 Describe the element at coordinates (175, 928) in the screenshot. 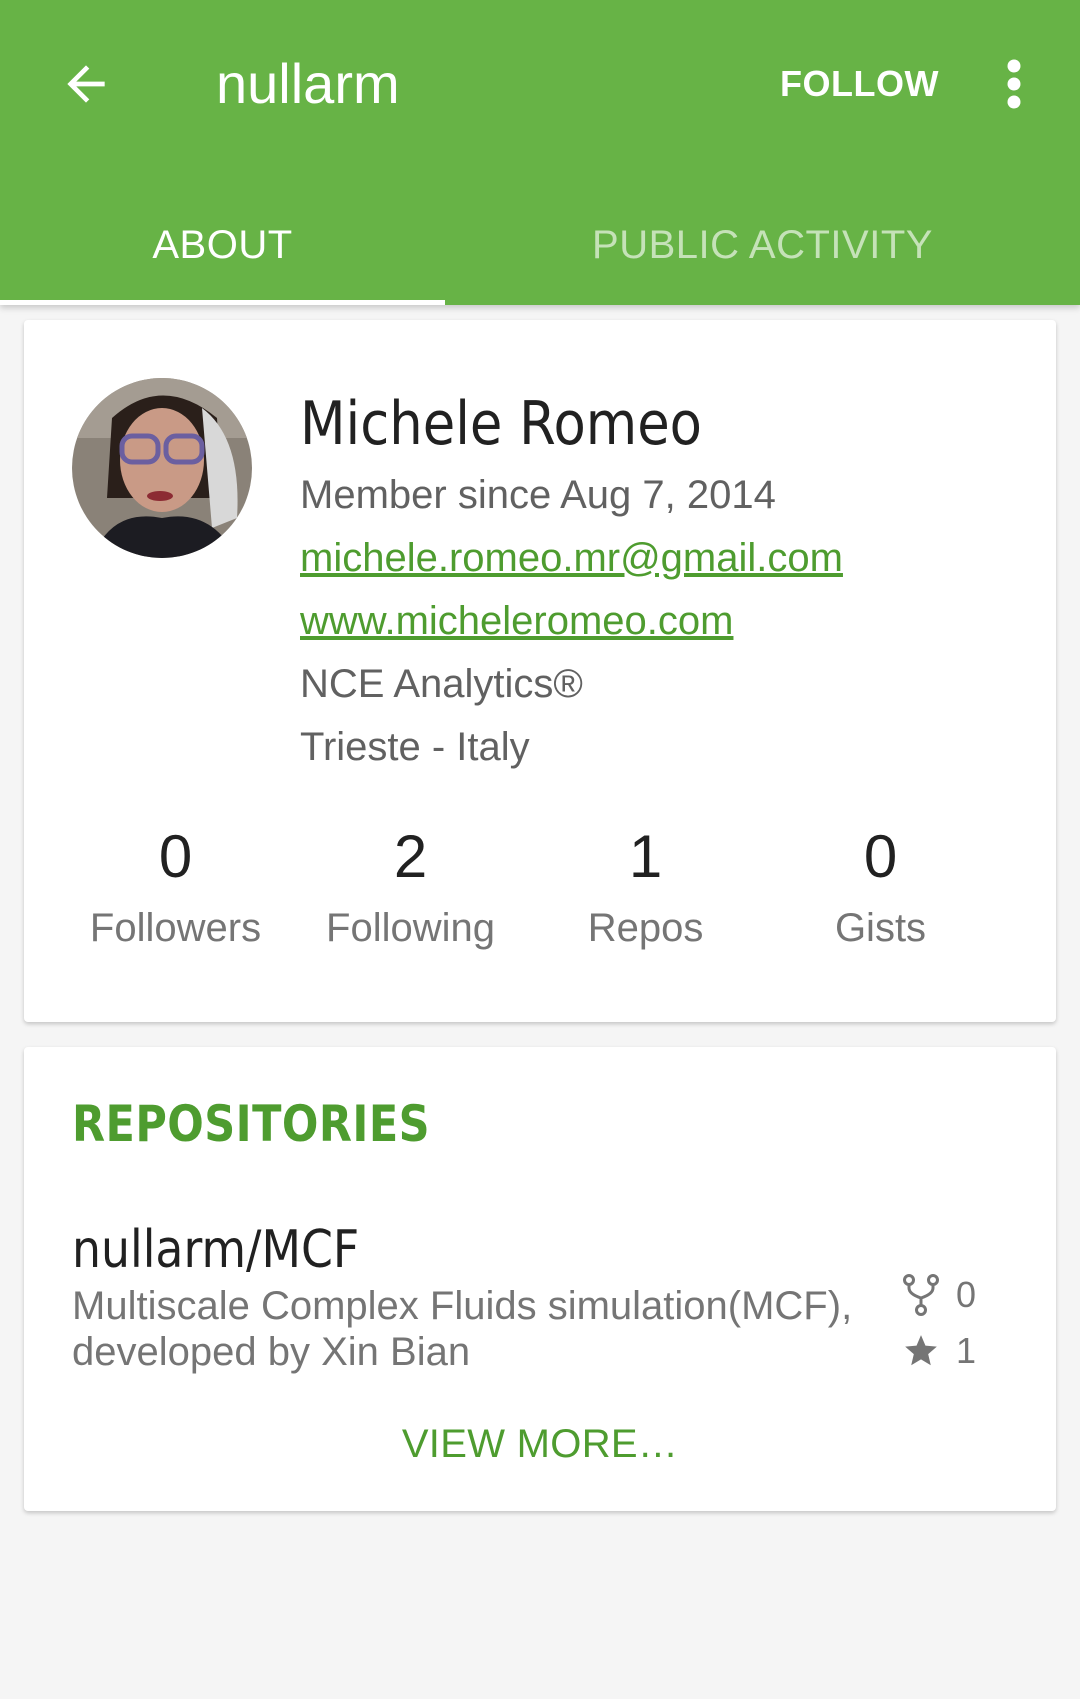

I see `stat-label: Followers` at that location.